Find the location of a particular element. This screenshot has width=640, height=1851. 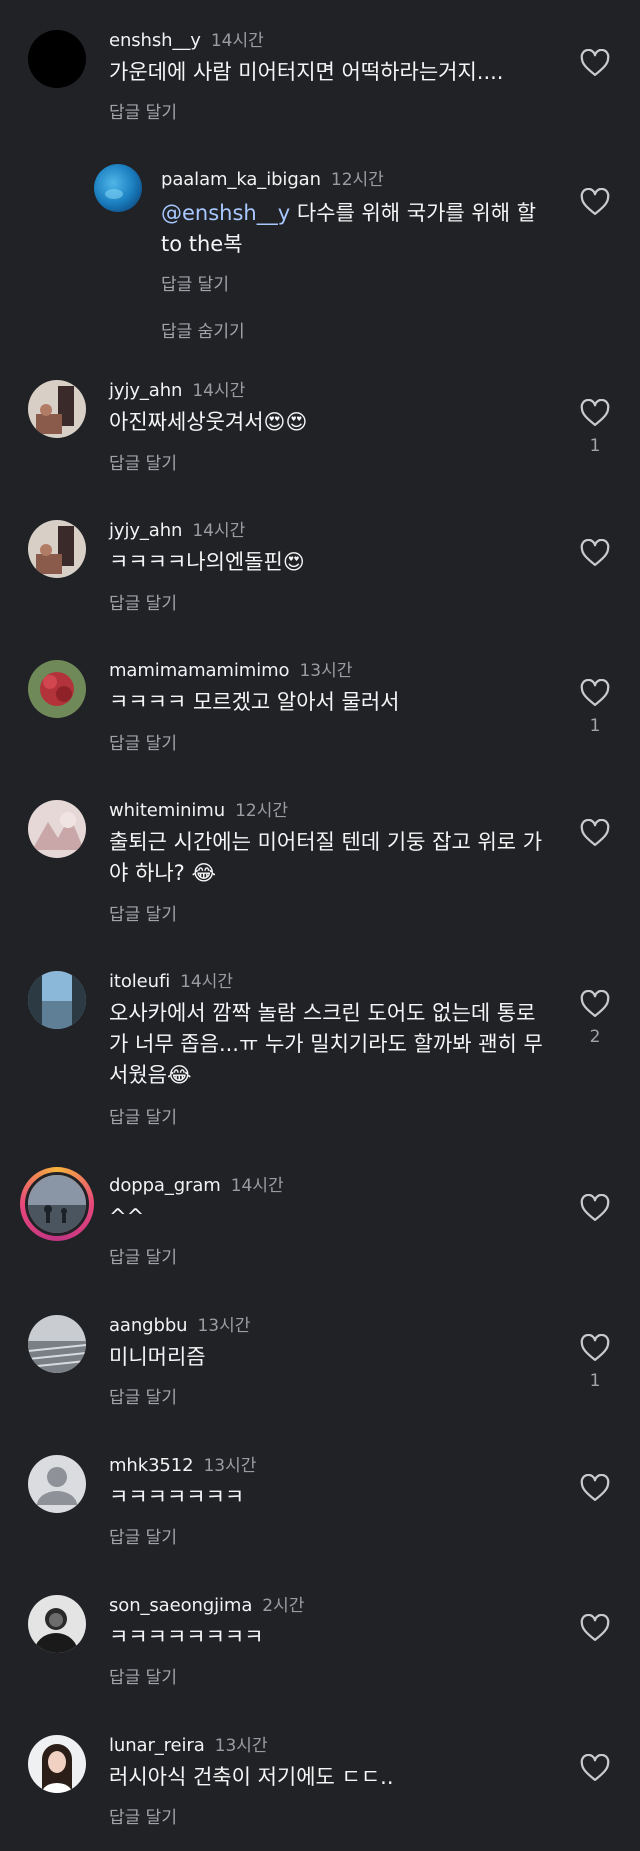

comment-meta: enshsh__y 14시간 is located at coordinates (186, 38).